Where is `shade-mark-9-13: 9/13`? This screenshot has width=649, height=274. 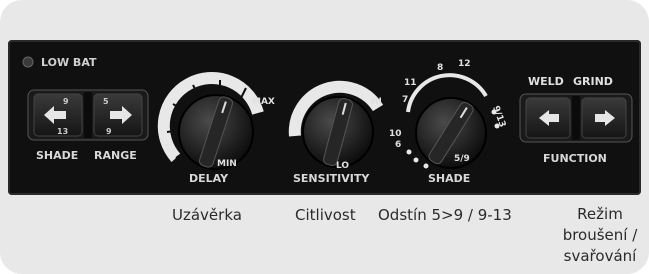
shade-mark-9-13: 9/13 is located at coordinates (498, 117).